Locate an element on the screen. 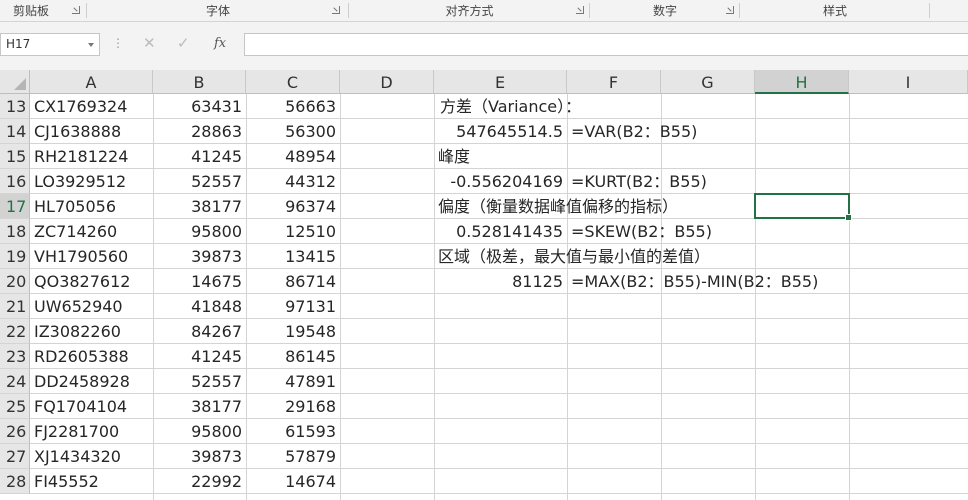  row-header-28: 28 is located at coordinates (15, 481).